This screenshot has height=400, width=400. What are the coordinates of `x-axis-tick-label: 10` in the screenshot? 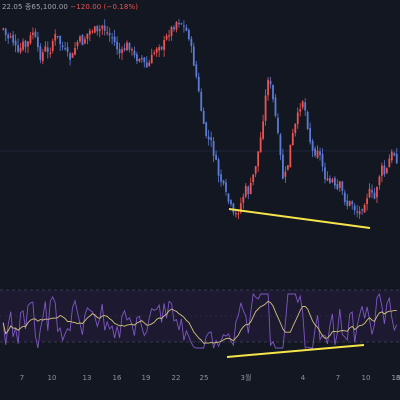 It's located at (366, 378).